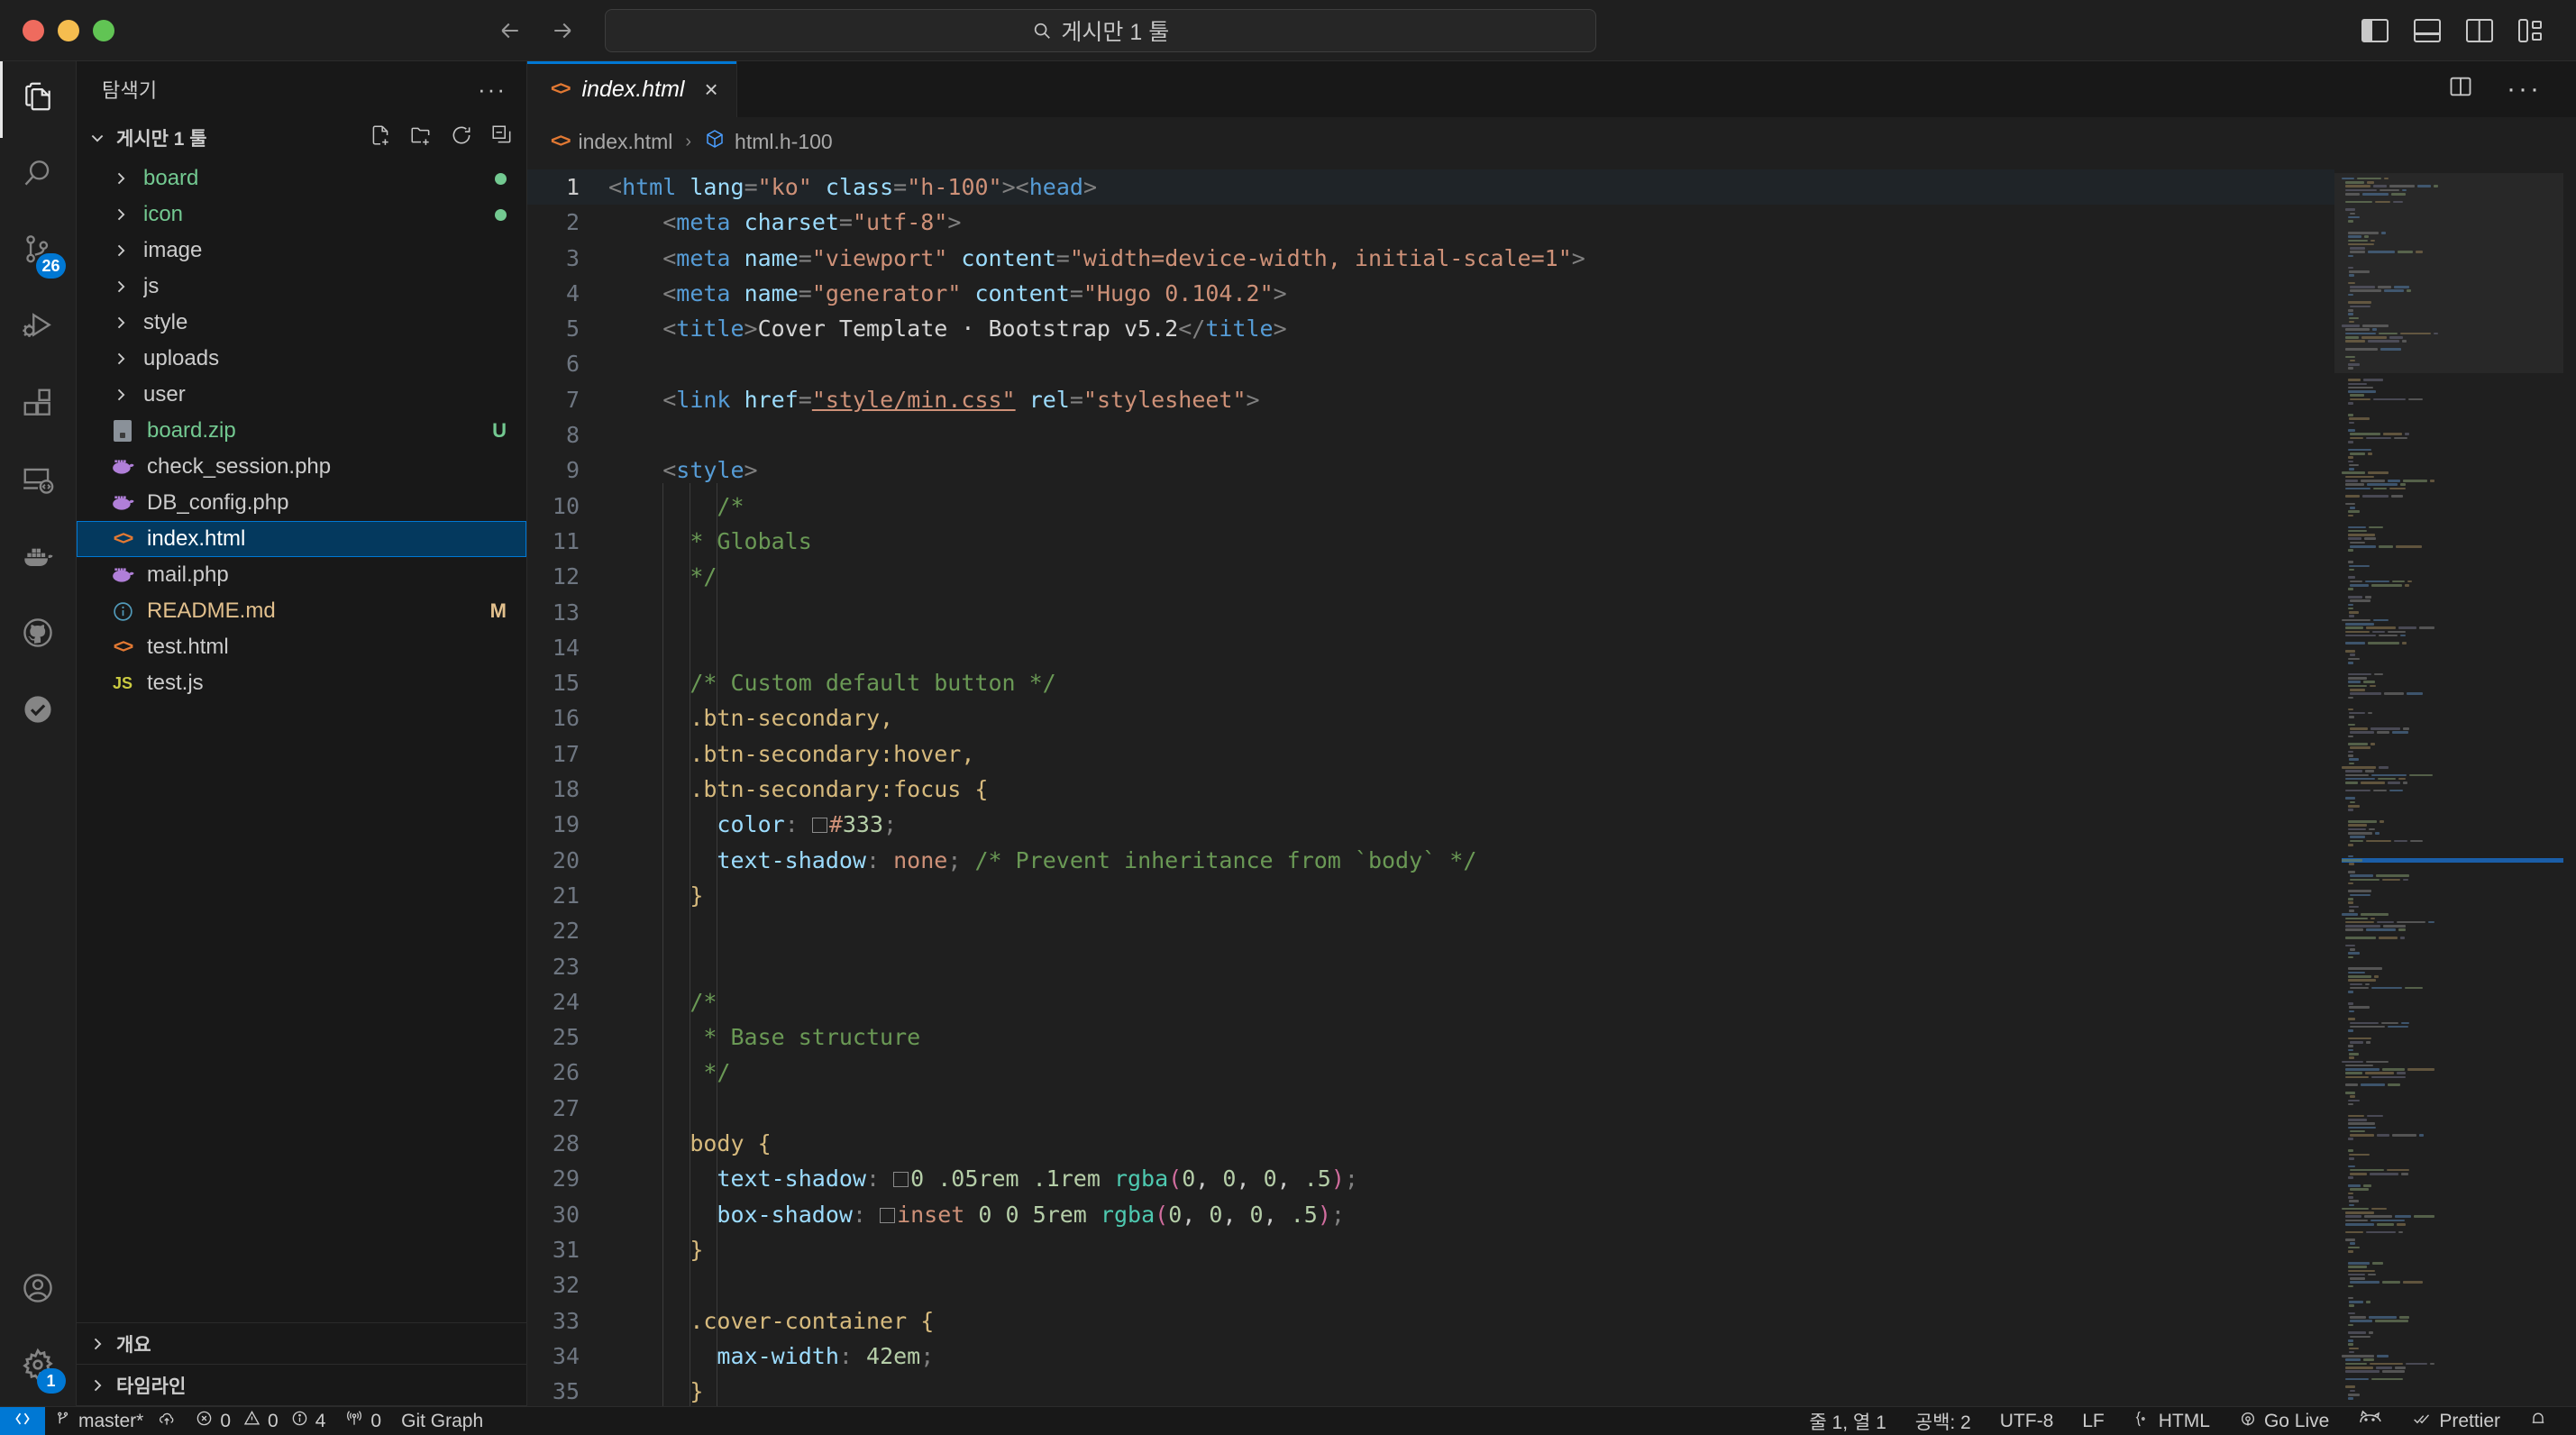 The image size is (2576, 1435). Describe the element at coordinates (1430, 1069) in the screenshot. I see `code-line: 26 */` at that location.